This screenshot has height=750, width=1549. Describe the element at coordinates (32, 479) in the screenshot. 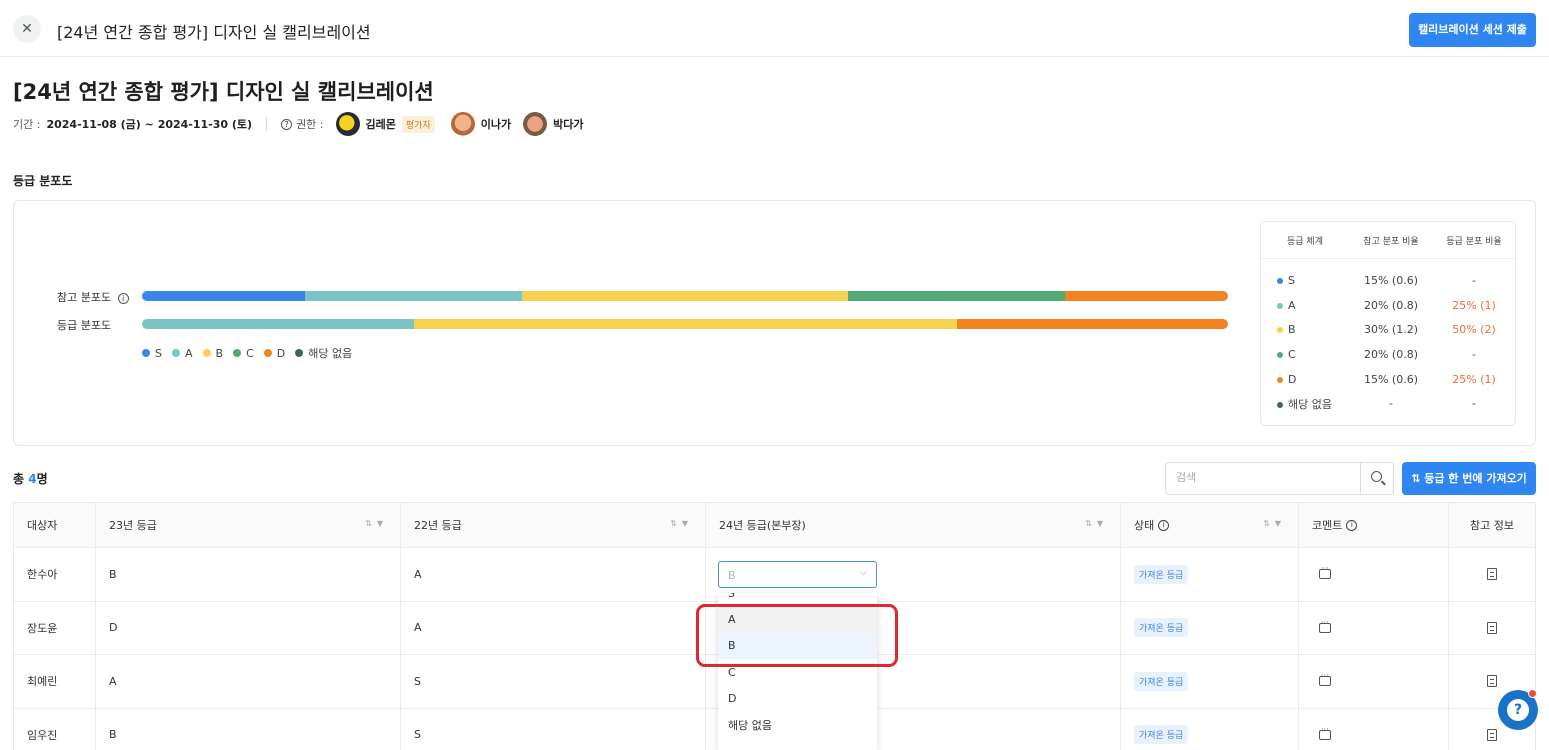

I see `total-number: 4` at that location.